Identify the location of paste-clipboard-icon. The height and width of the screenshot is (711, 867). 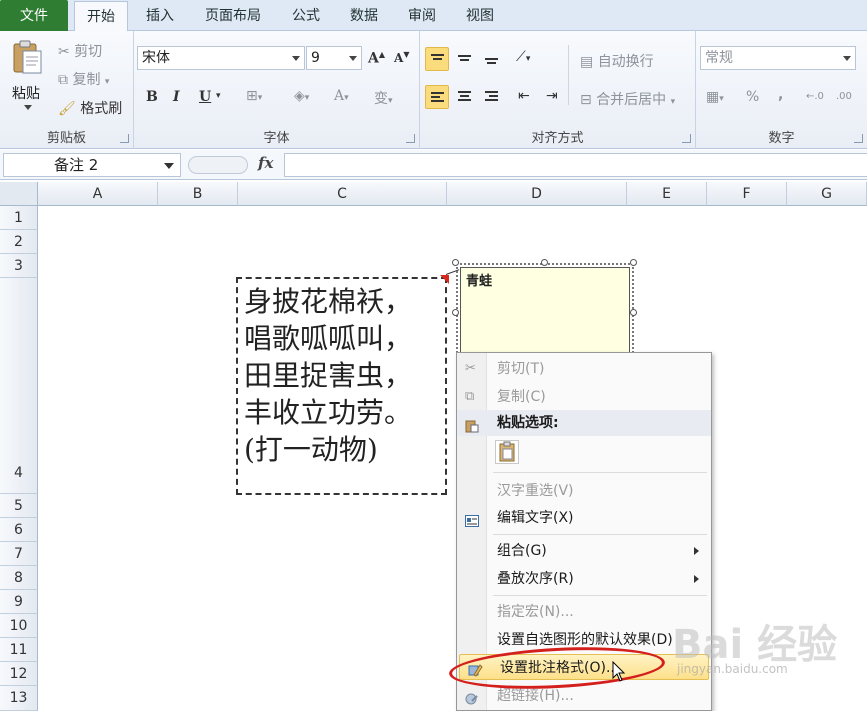
(507, 451).